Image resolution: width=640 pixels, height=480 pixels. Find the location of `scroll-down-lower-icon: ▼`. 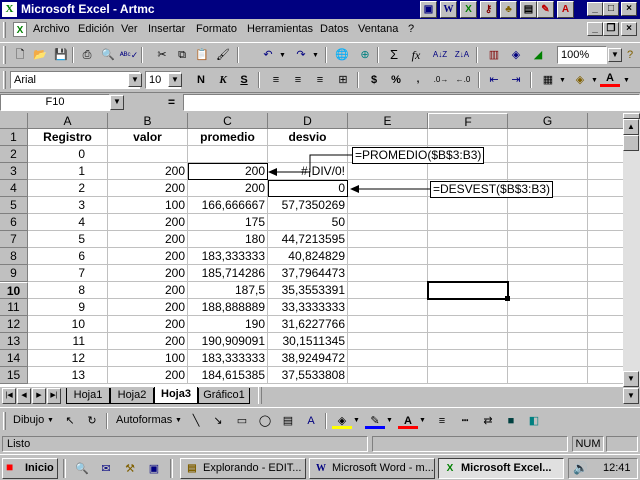

scroll-down-lower-icon: ▼ is located at coordinates (631, 396).